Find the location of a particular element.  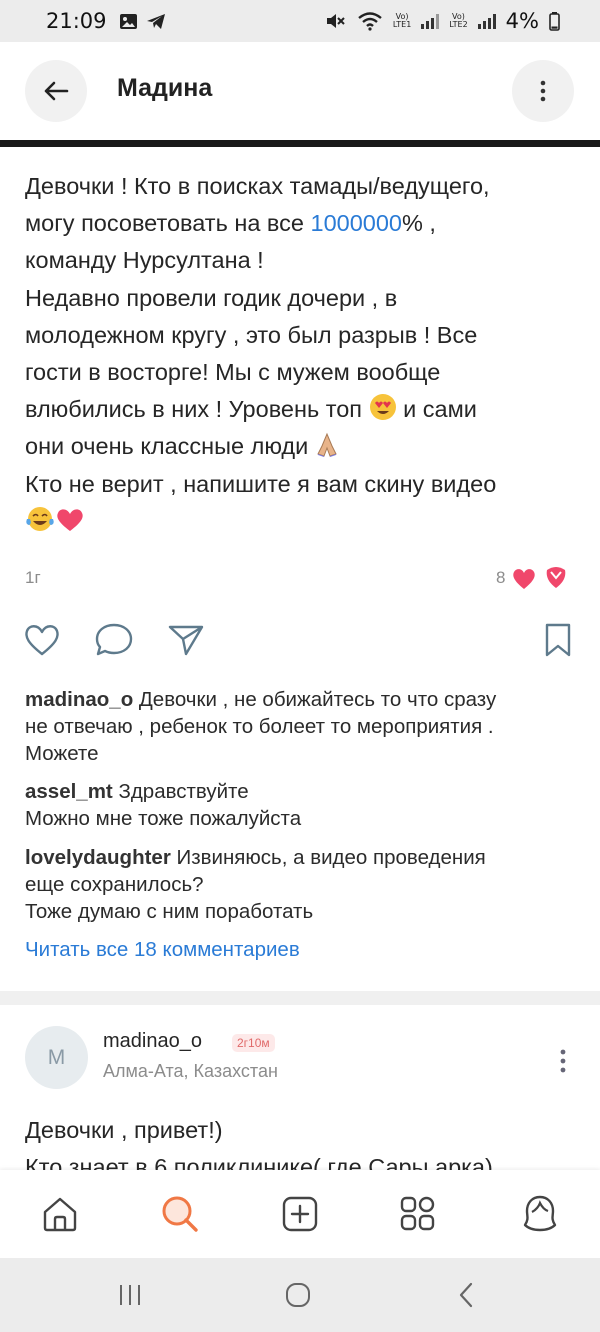

system-navigation-bar is located at coordinates (300, 1295).